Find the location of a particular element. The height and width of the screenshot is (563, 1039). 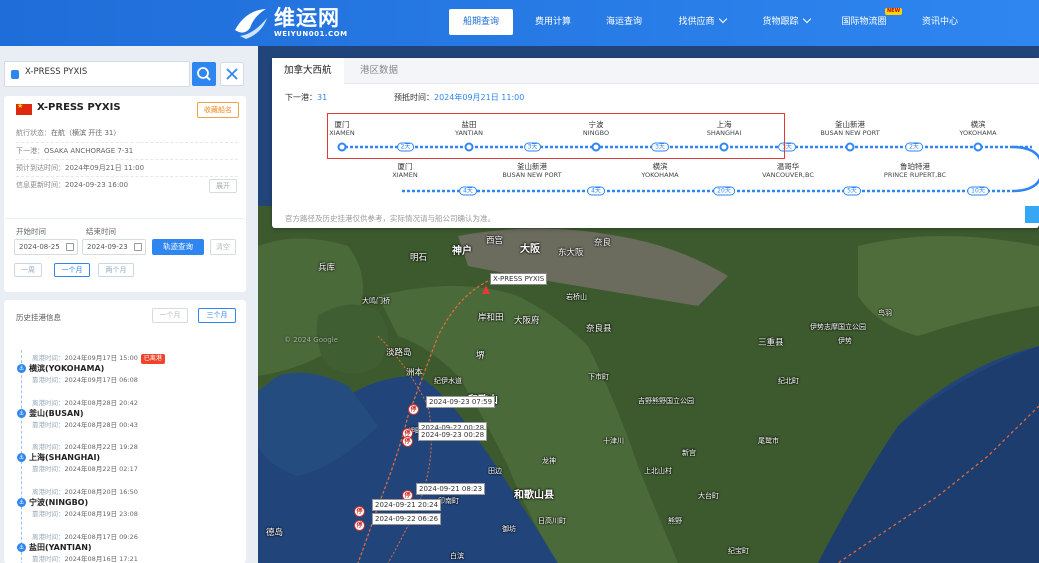

route-days-badge: 4天 is located at coordinates (596, 191).